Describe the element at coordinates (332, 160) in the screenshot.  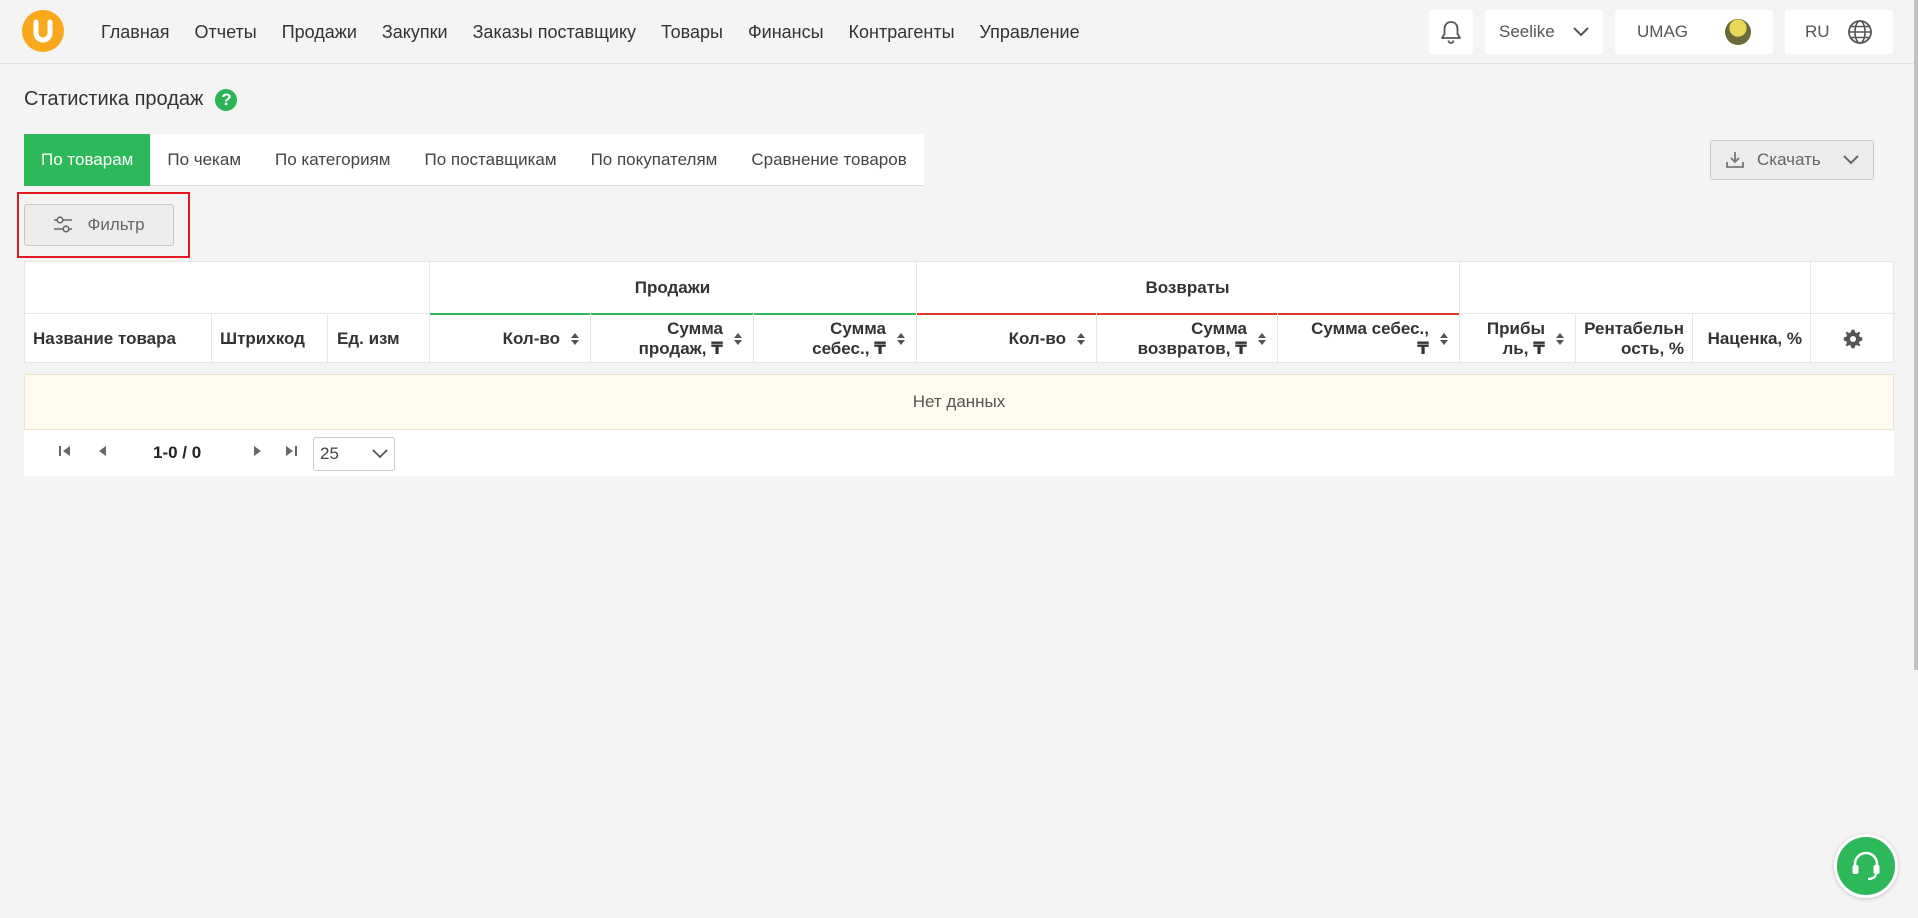
I see `tab-by-categories: По категориям` at that location.